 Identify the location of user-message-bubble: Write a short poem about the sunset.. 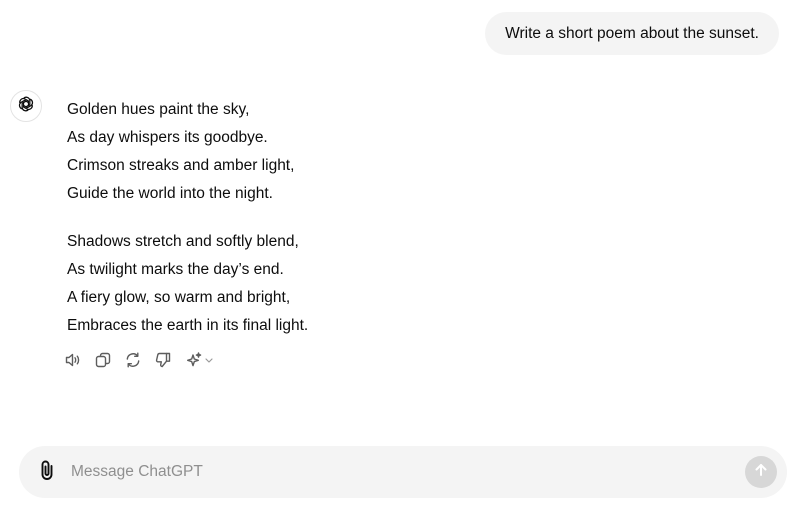
(632, 33).